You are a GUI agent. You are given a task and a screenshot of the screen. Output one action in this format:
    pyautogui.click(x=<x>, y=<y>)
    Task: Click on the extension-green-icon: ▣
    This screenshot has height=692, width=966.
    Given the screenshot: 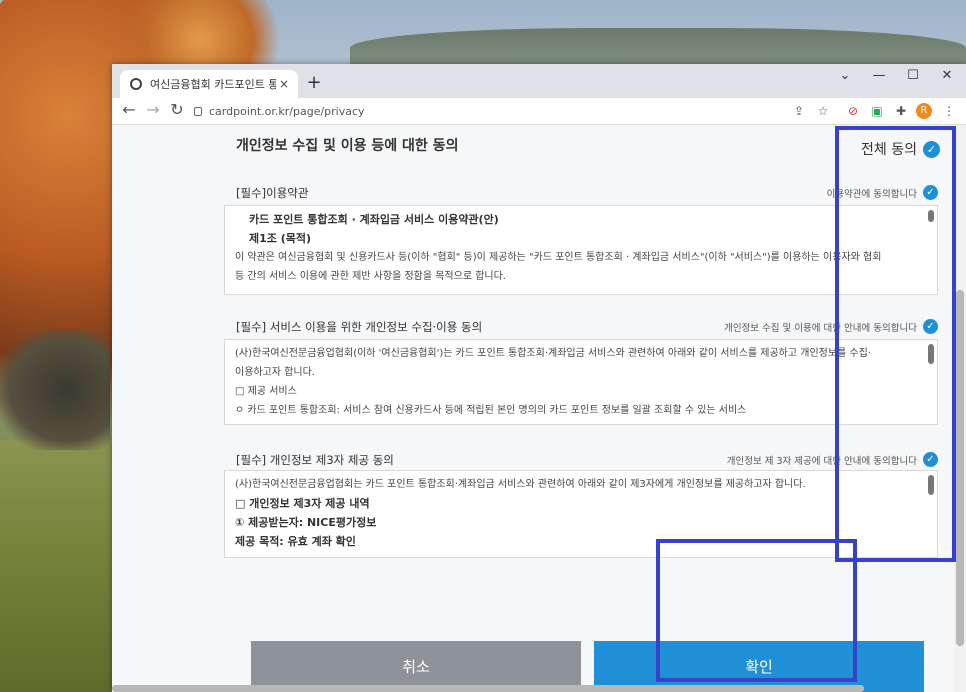 What is the action you would take?
    pyautogui.click(x=877, y=111)
    